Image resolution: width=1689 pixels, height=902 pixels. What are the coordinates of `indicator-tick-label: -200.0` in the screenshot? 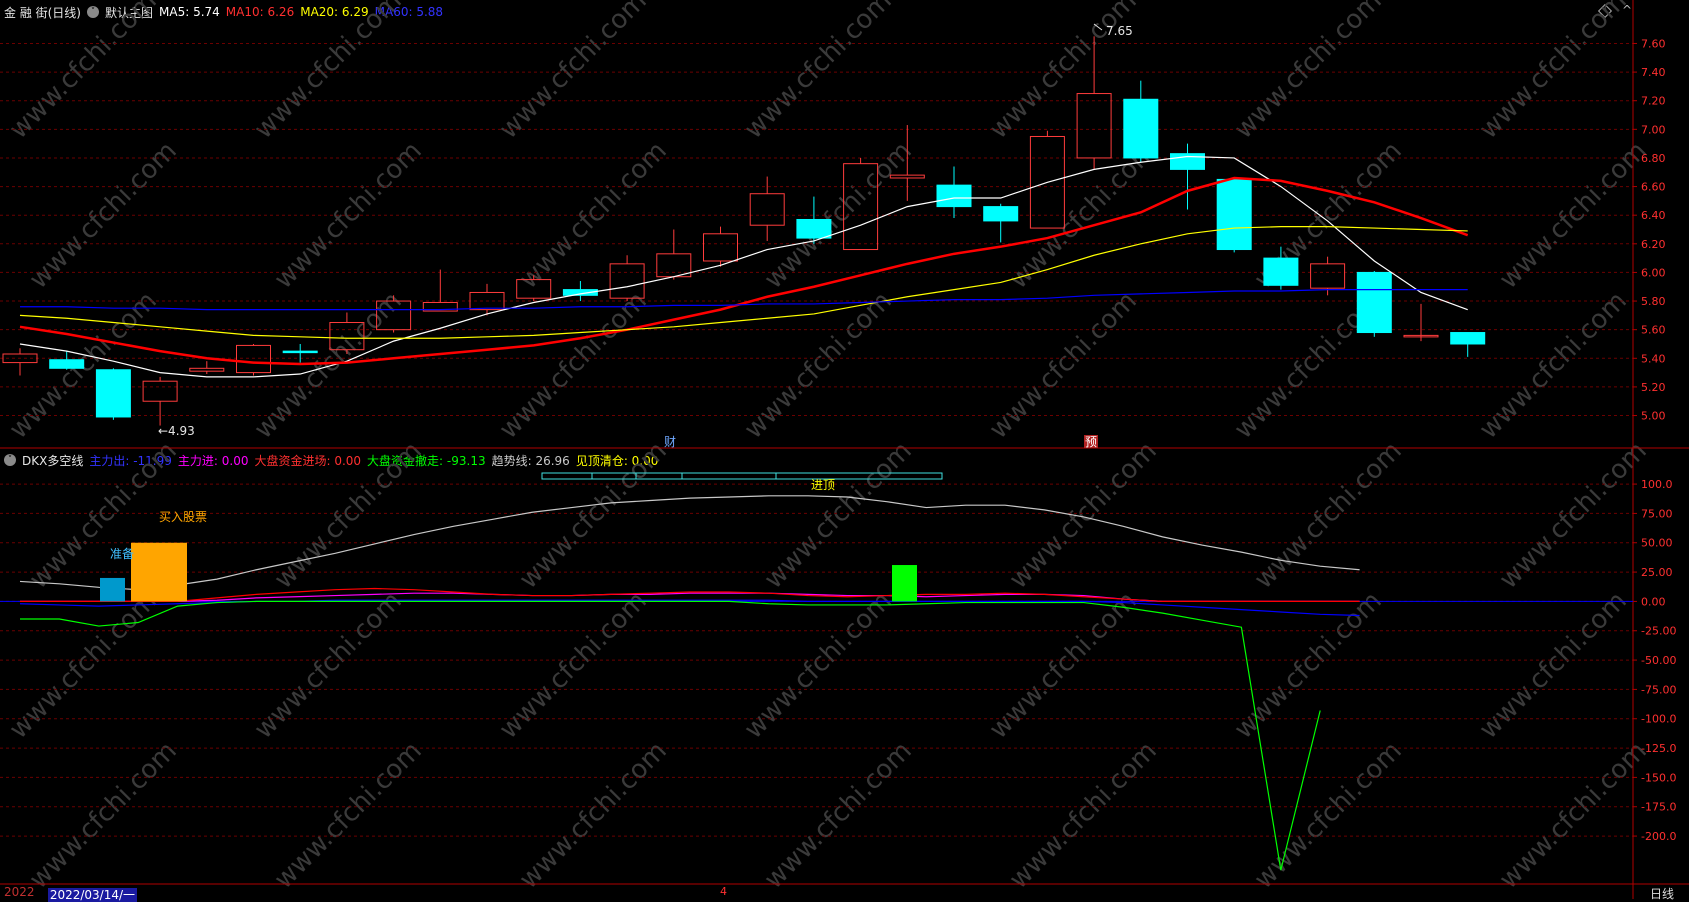 It's located at (1658, 836).